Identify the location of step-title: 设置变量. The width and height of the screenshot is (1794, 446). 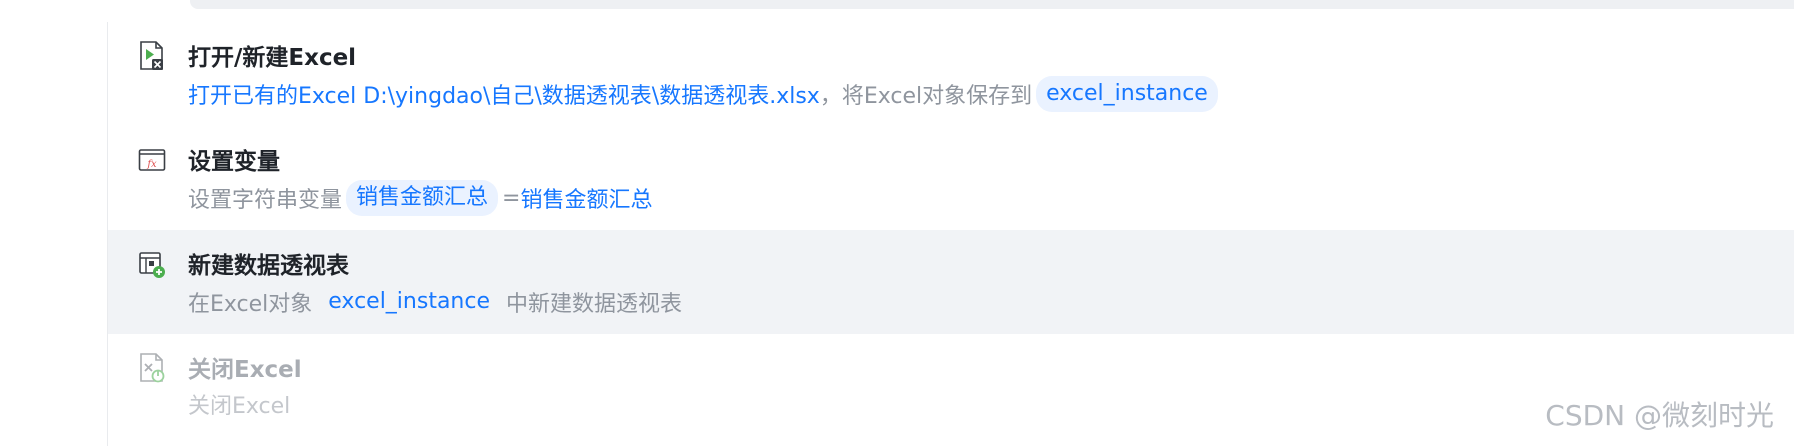
(234, 162).